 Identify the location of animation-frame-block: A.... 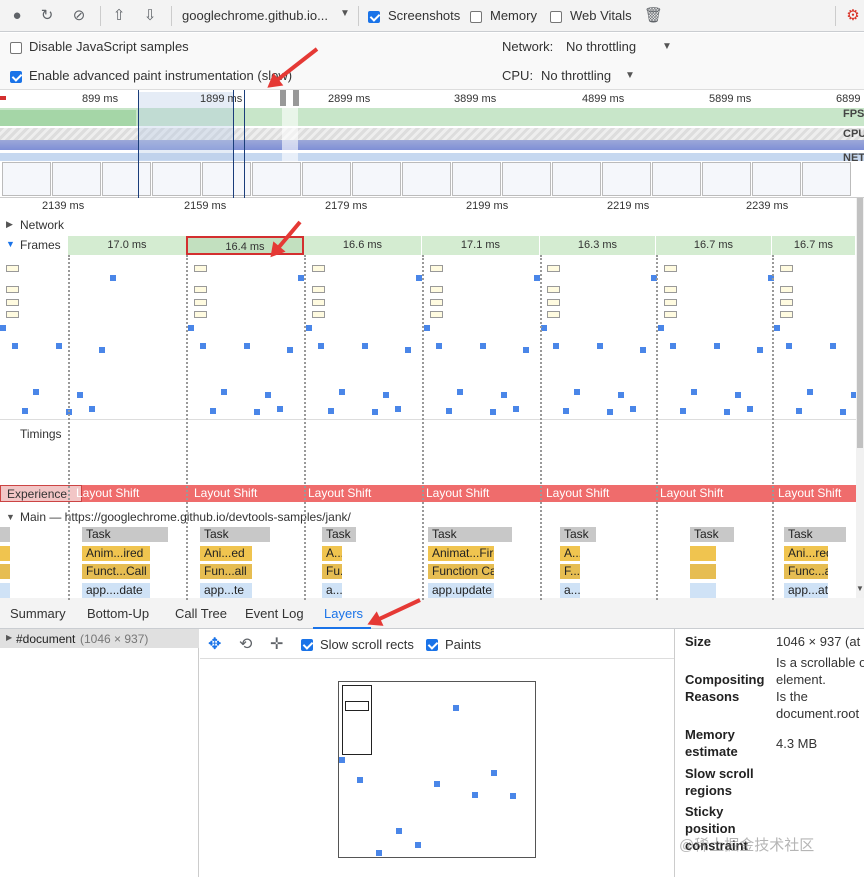
(570, 553).